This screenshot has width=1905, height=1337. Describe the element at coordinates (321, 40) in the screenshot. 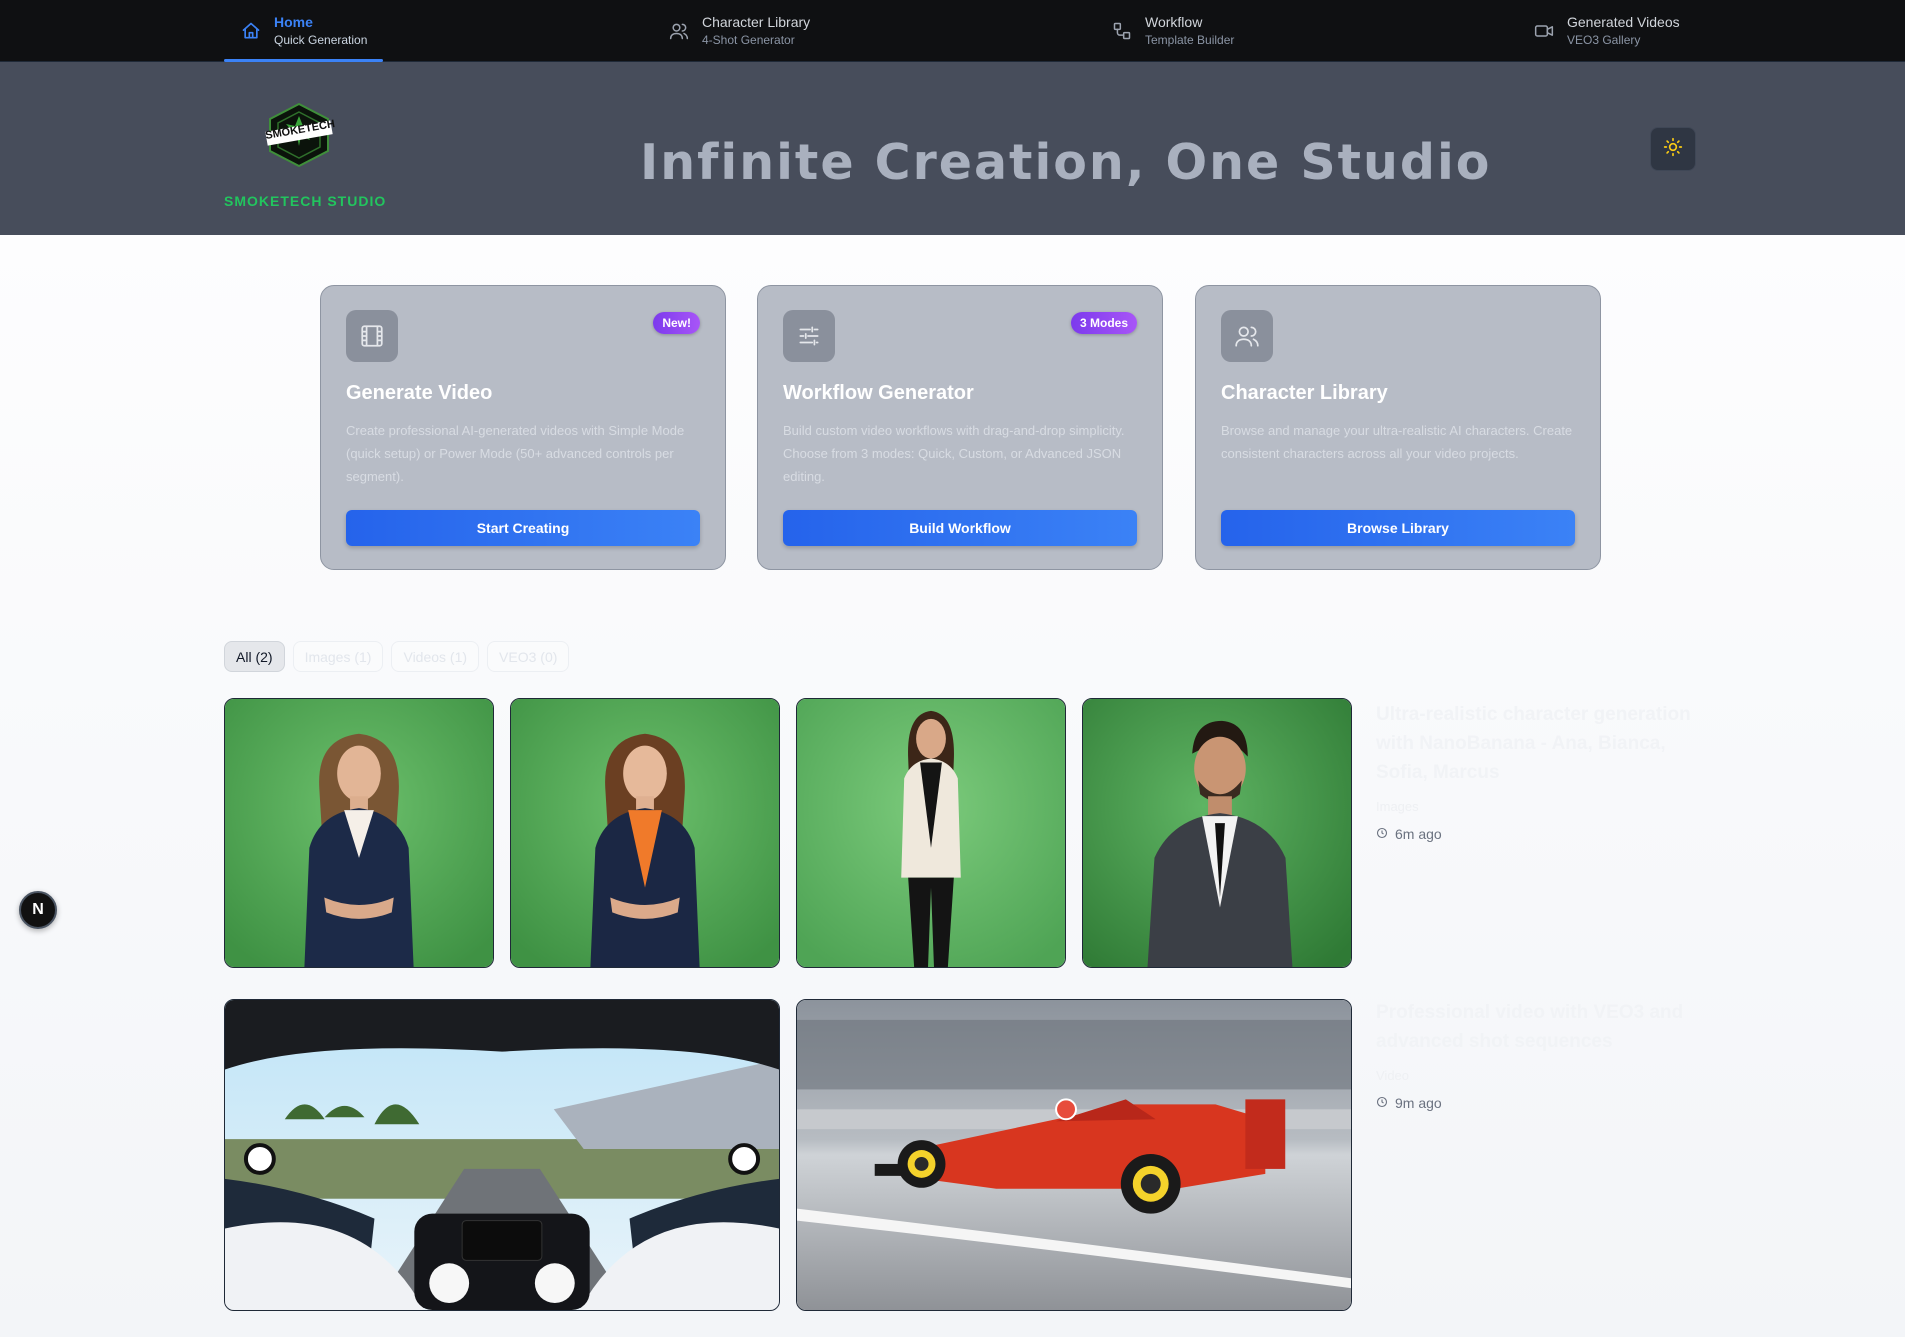

I see `nav-home-sub: Quick Generation` at that location.